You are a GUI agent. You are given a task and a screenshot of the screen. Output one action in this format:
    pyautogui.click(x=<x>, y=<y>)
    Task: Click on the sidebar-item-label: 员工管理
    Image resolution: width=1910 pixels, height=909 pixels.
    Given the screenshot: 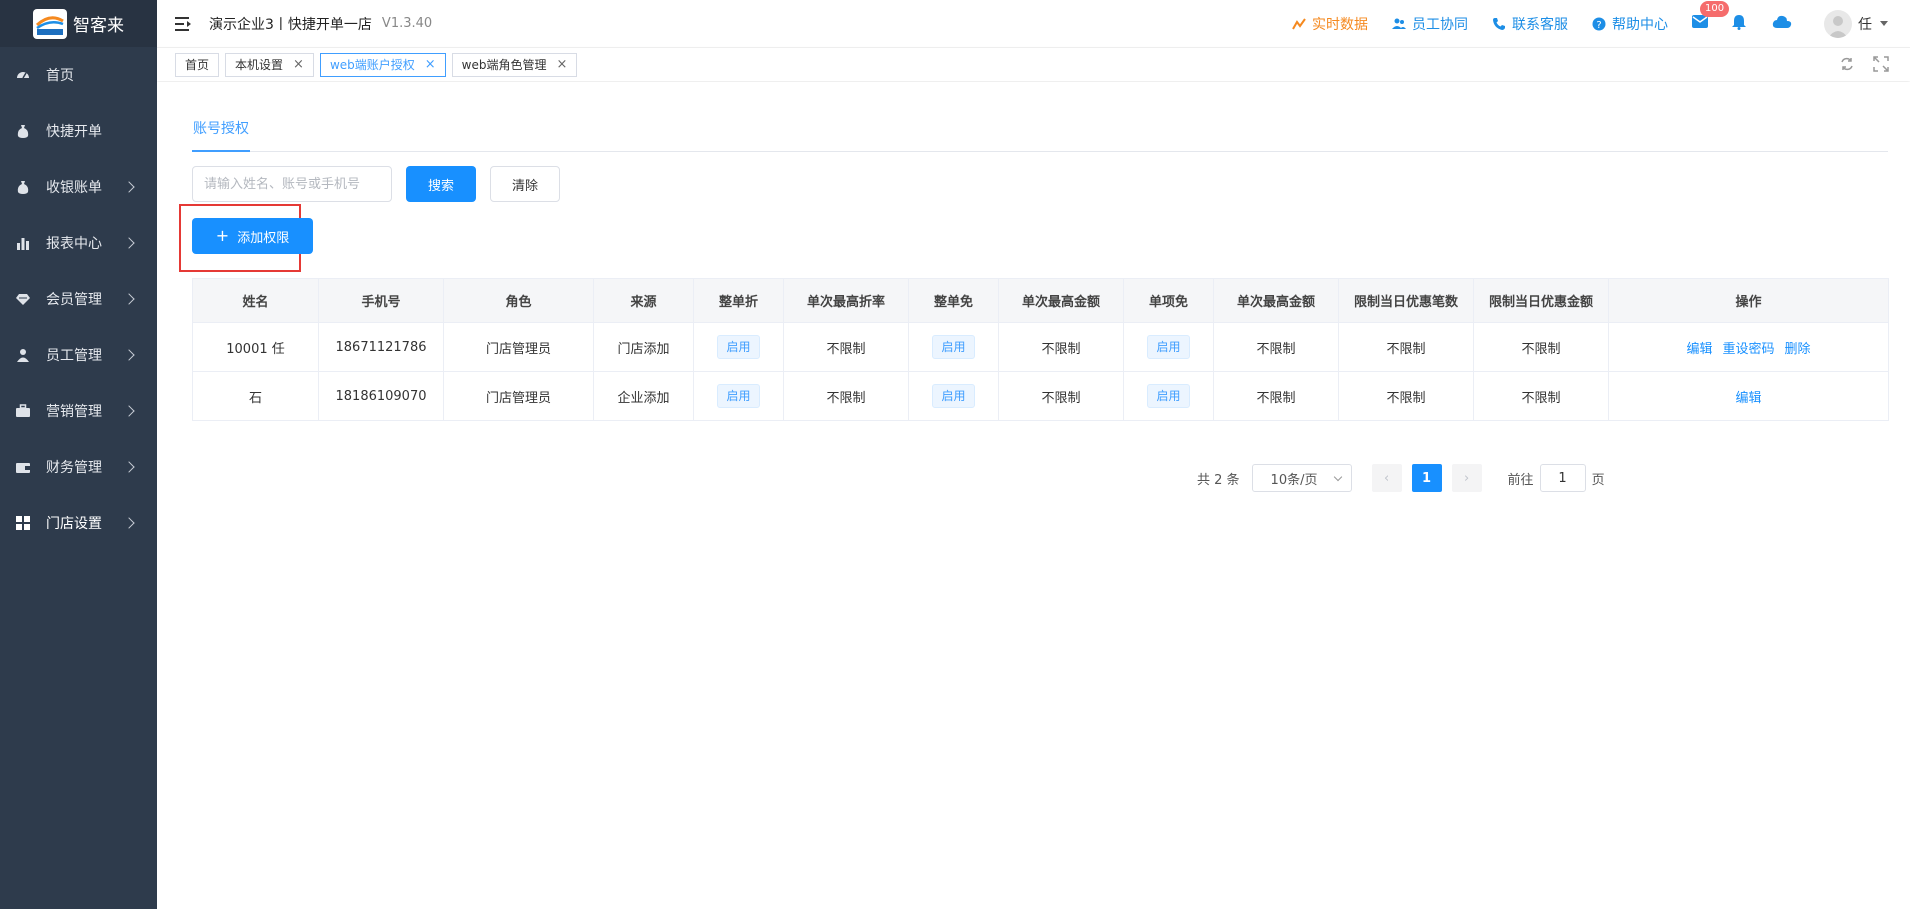 What is the action you would take?
    pyautogui.click(x=74, y=356)
    